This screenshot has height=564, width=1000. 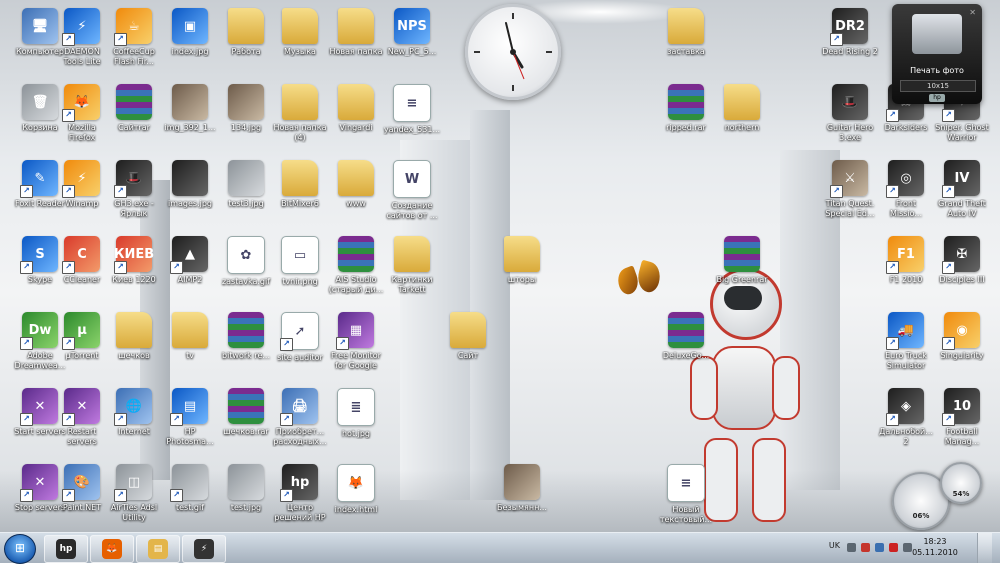 I want to click on taskbar-button-hp: hp, so click(x=66, y=549).